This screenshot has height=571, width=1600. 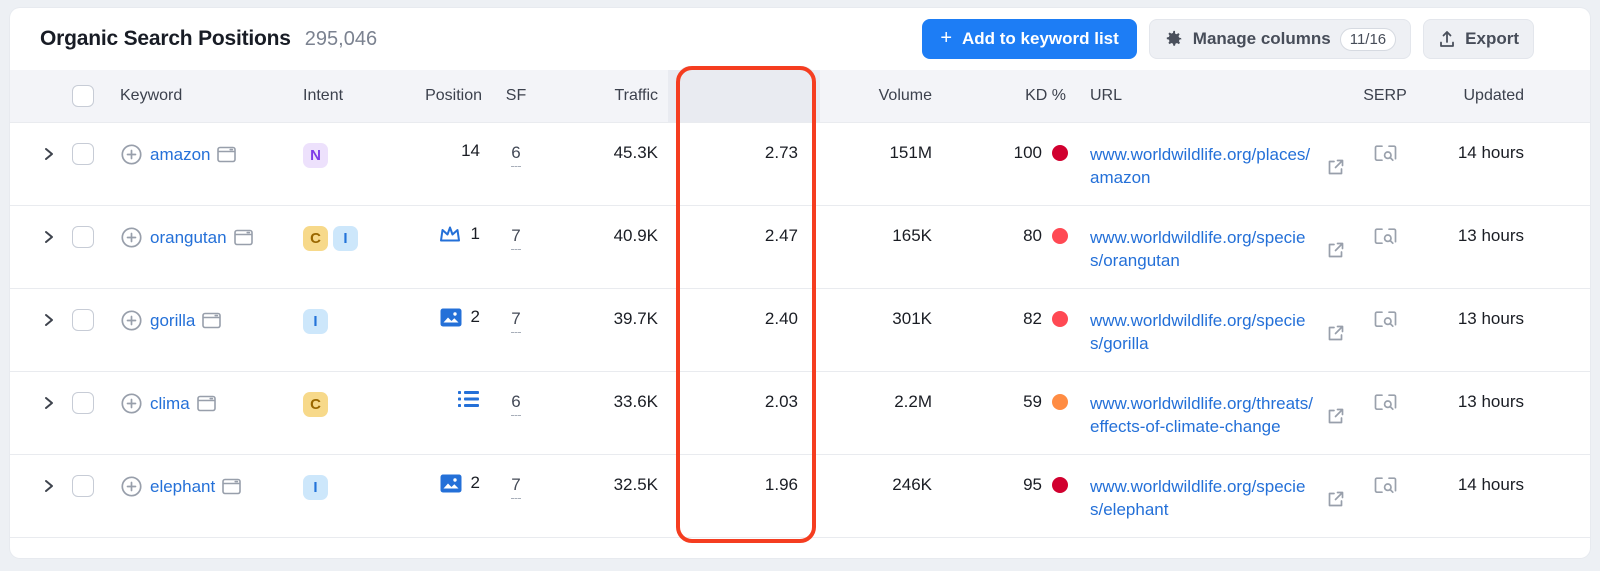 I want to click on url-link: www.worldwildlife.org/species/elephant, so click(x=1204, y=498).